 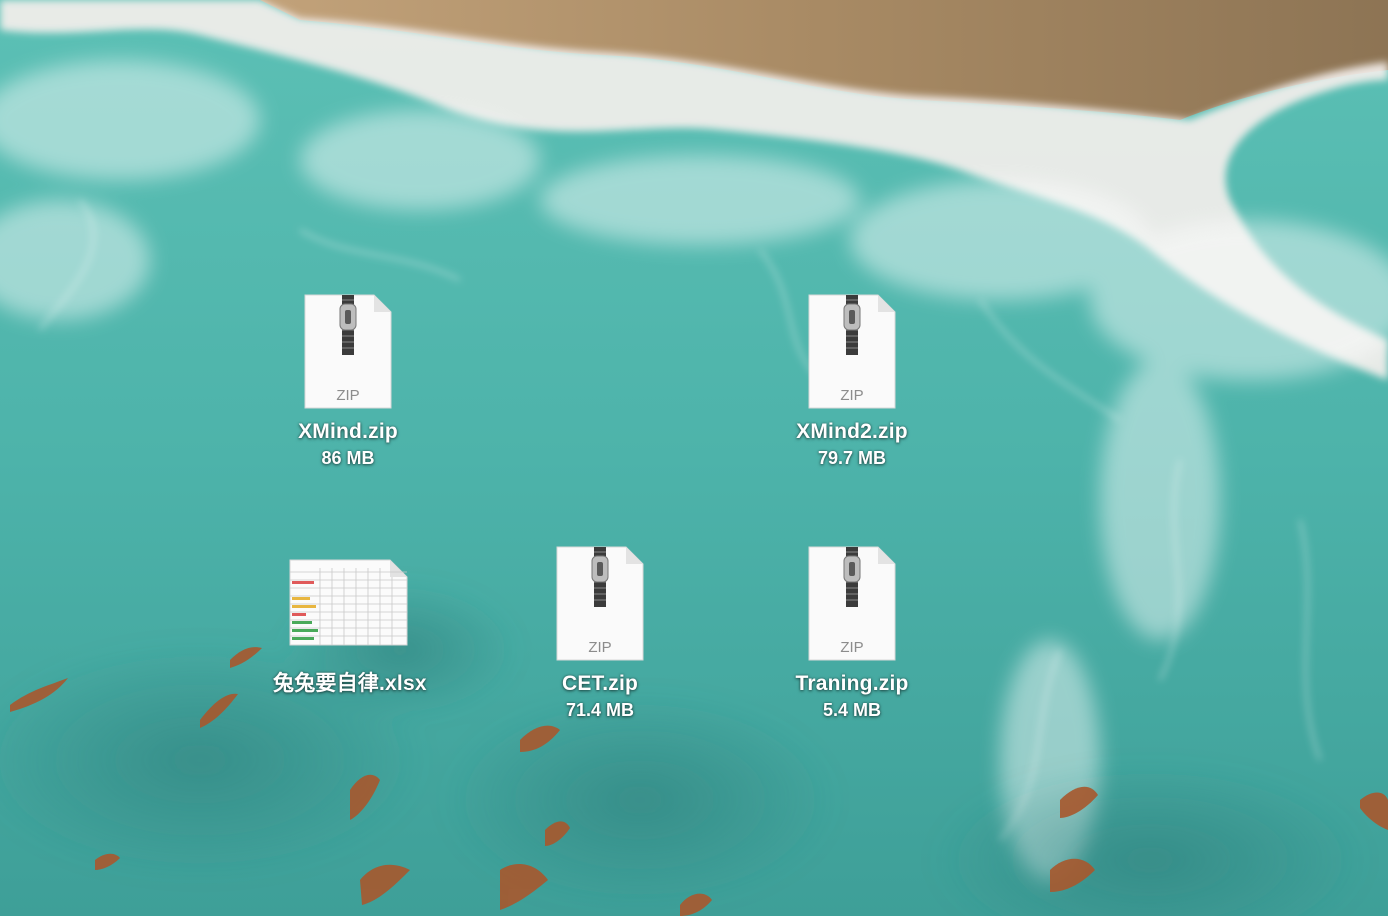 What do you see at coordinates (600, 710) in the screenshot?
I see `file-size: 71.4 MB` at bounding box center [600, 710].